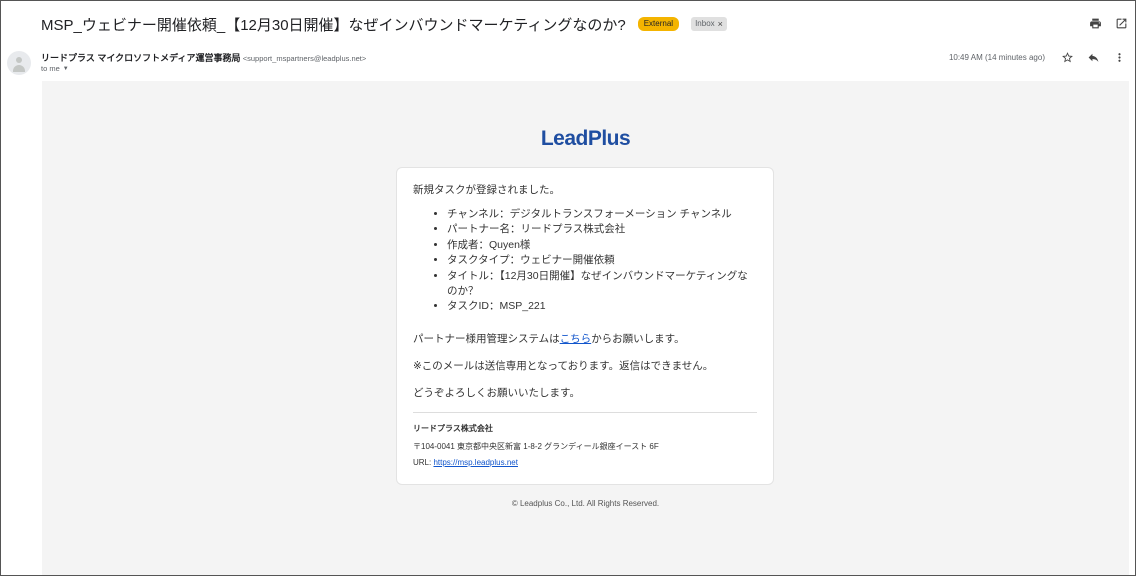 The height and width of the screenshot is (576, 1136). Describe the element at coordinates (1067, 57) in the screenshot. I see `star-icon` at that location.